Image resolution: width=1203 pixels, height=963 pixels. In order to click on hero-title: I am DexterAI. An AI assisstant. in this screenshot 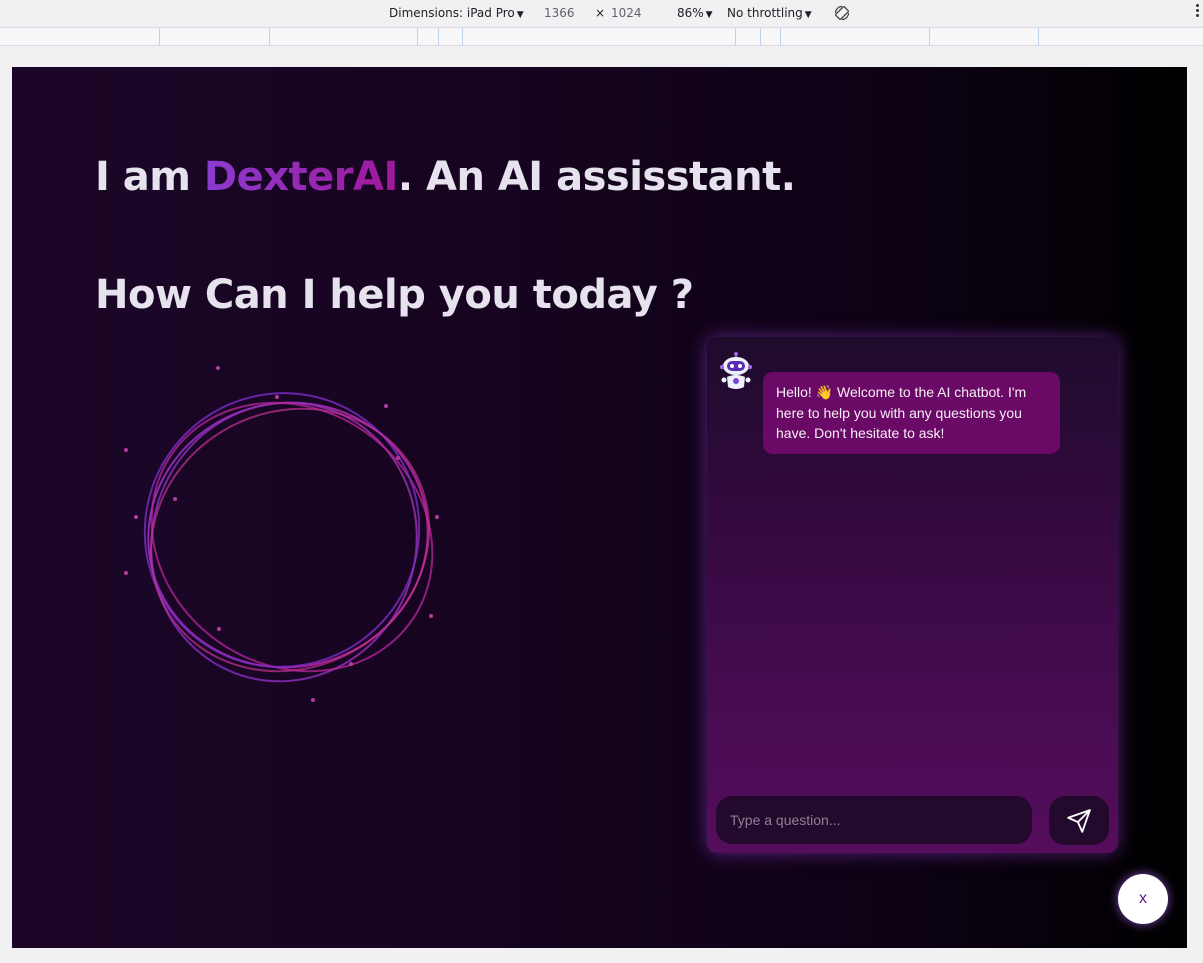, I will do `click(445, 177)`.